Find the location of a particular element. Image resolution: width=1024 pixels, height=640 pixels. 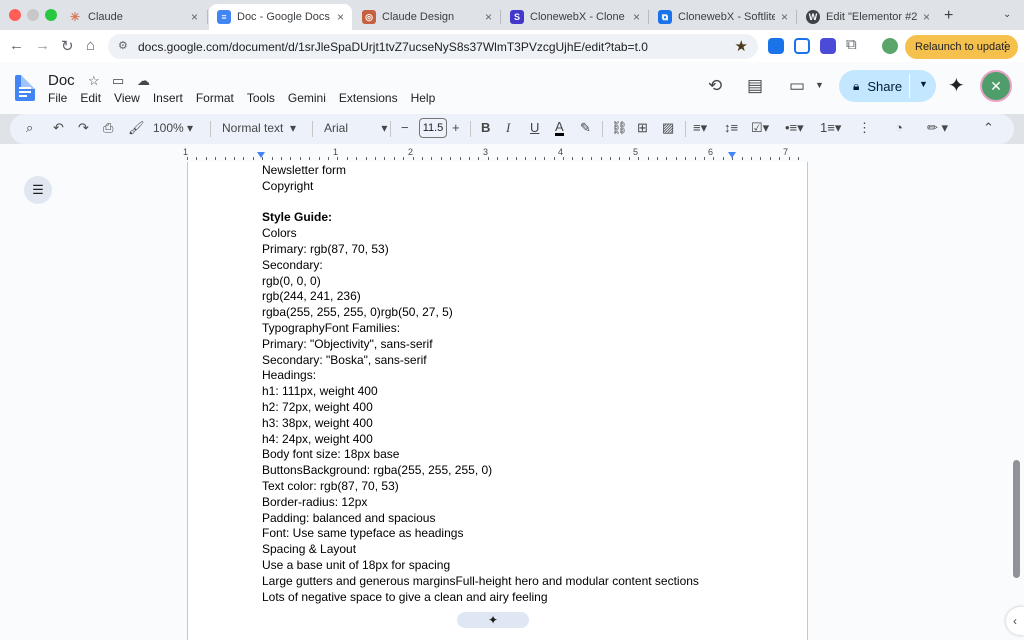

gemini-sparkle-icon: ✦ is located at coordinates (956, 85).